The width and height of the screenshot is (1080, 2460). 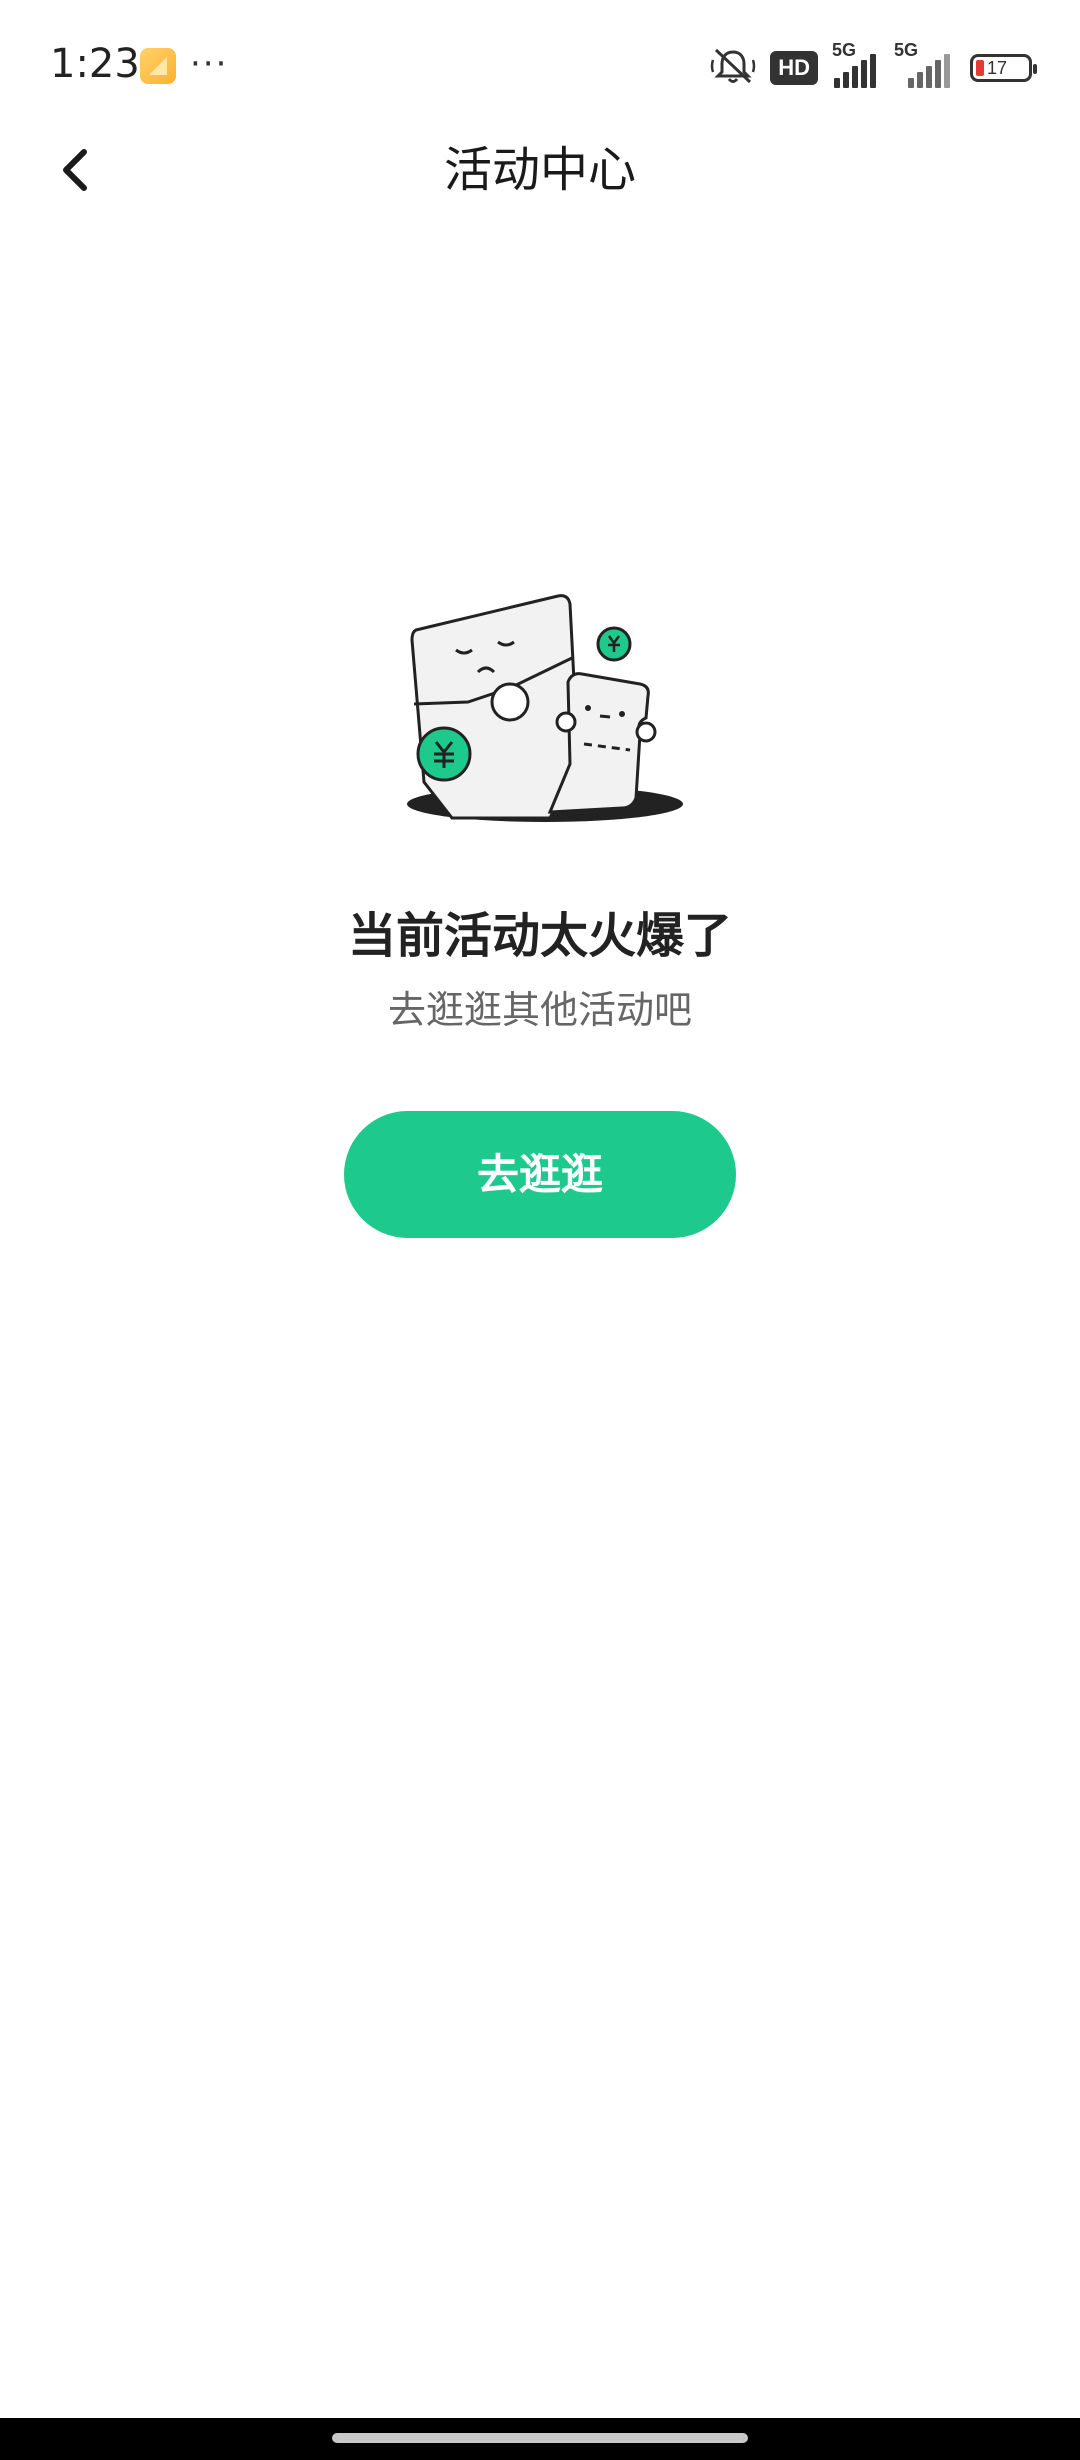 I want to click on status-indicators: HD 5G 5G 17, so click(x=873, y=65).